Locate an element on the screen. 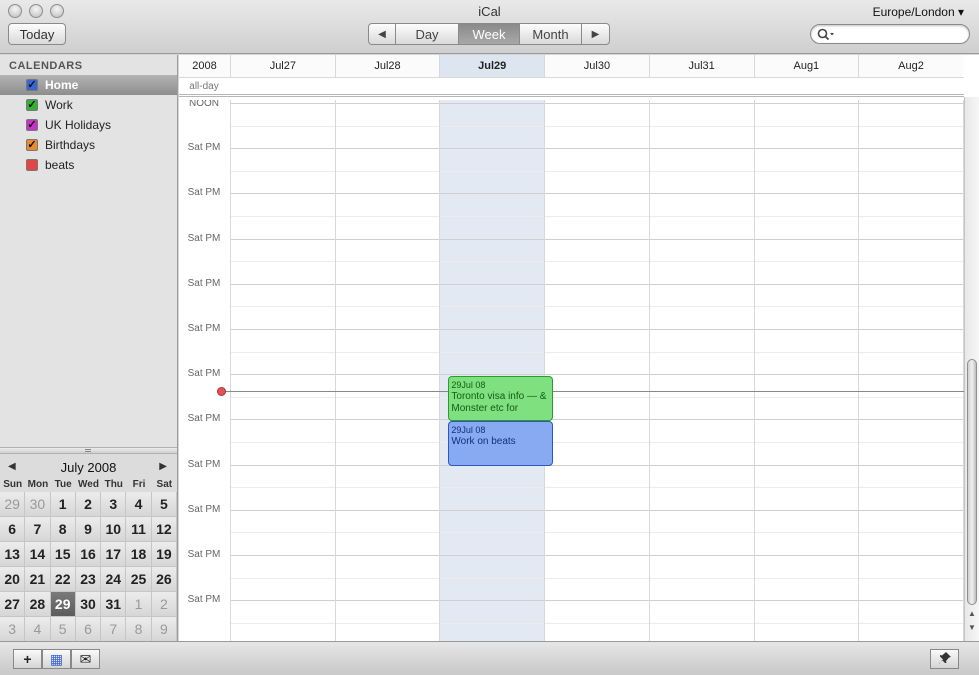 This screenshot has width=979, height=675. month-view-button: Month is located at coordinates (550, 34).